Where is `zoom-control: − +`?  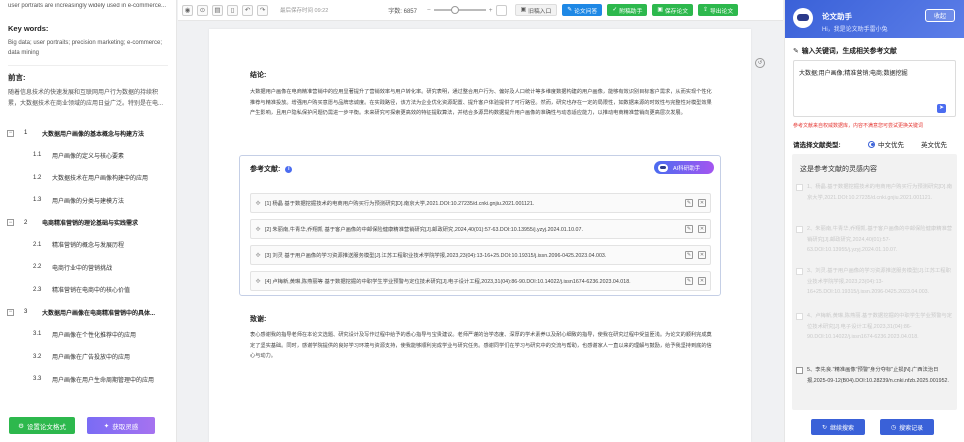 zoom-control: − + is located at coordinates (467, 10).